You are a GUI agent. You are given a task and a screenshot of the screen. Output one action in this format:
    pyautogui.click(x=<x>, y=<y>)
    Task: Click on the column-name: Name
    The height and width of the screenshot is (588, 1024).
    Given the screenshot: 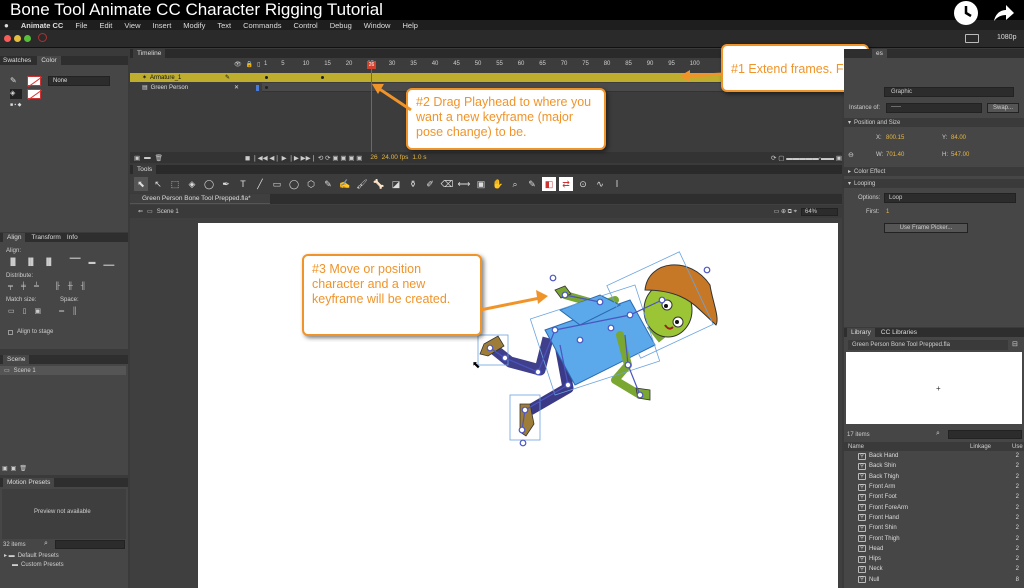 What is the action you would take?
    pyautogui.click(x=907, y=447)
    